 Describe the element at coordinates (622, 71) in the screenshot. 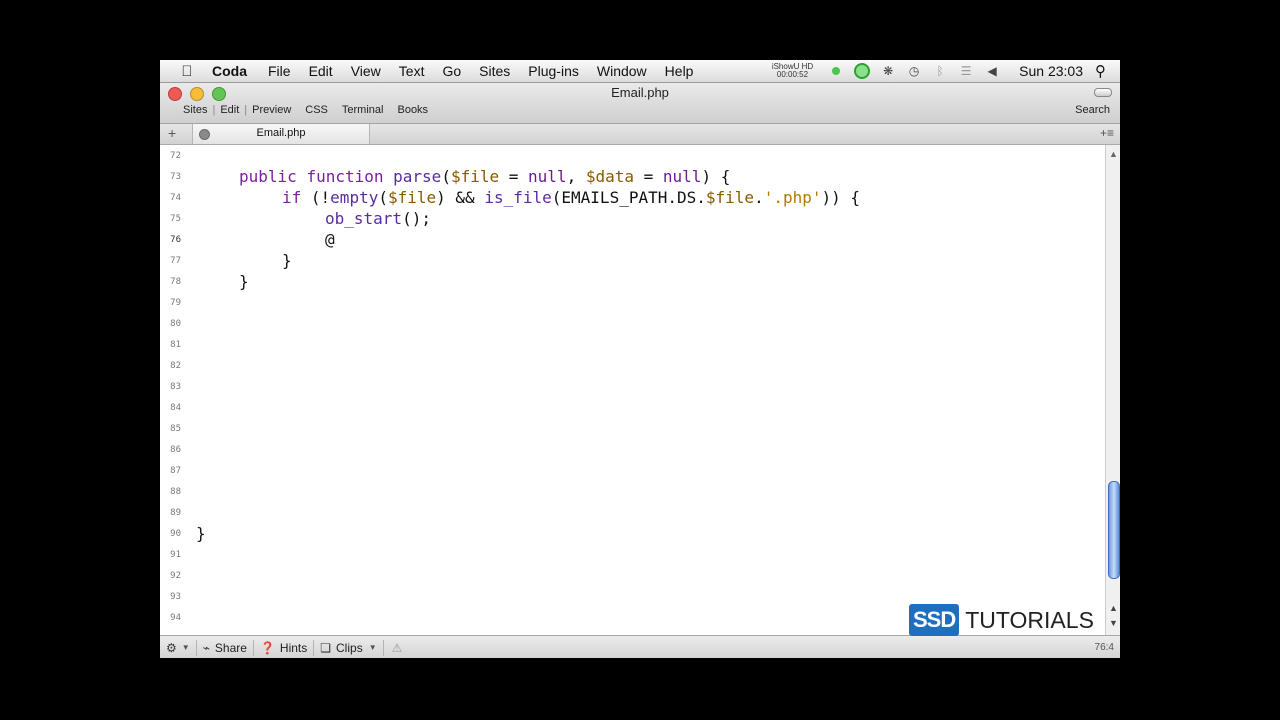

I see `menu-window: Window` at that location.